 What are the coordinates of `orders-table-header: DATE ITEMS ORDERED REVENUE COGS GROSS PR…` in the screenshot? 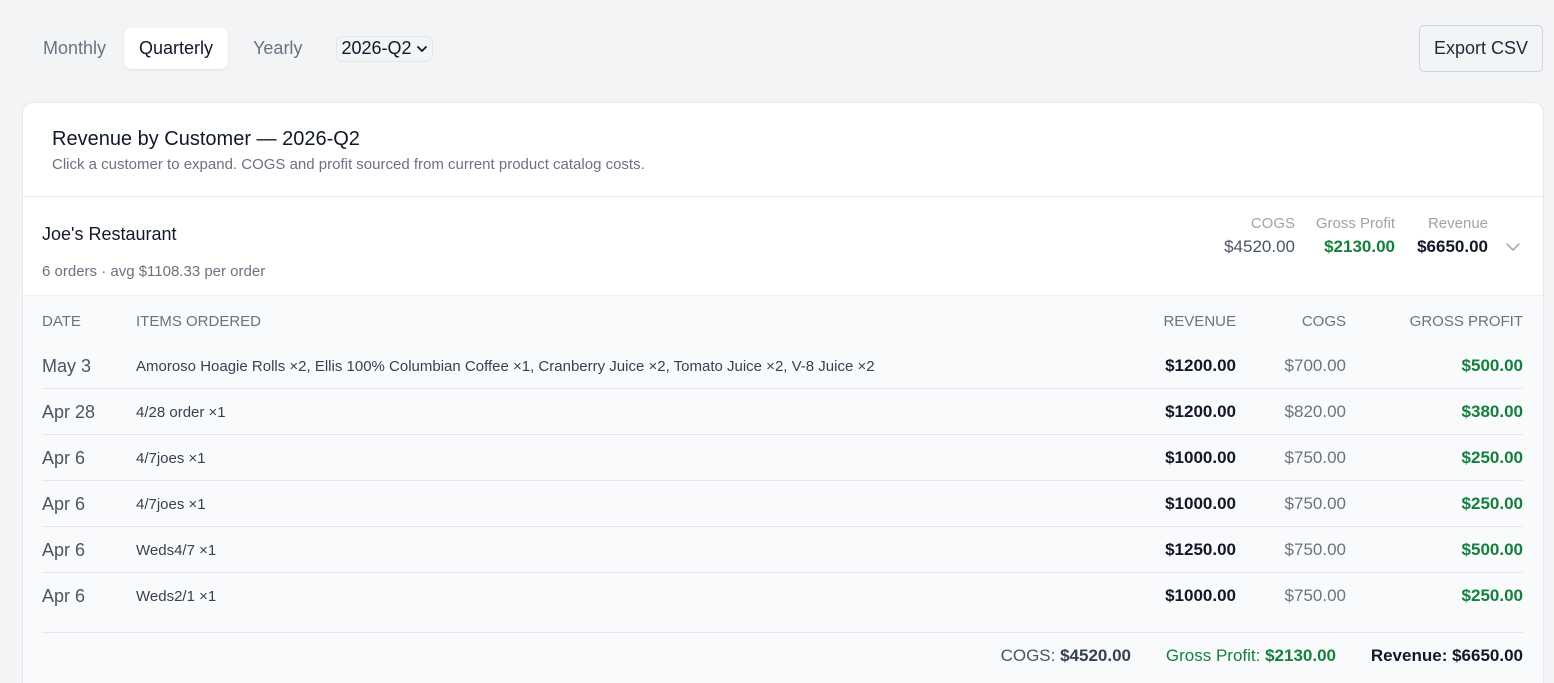 It's located at (782, 319).